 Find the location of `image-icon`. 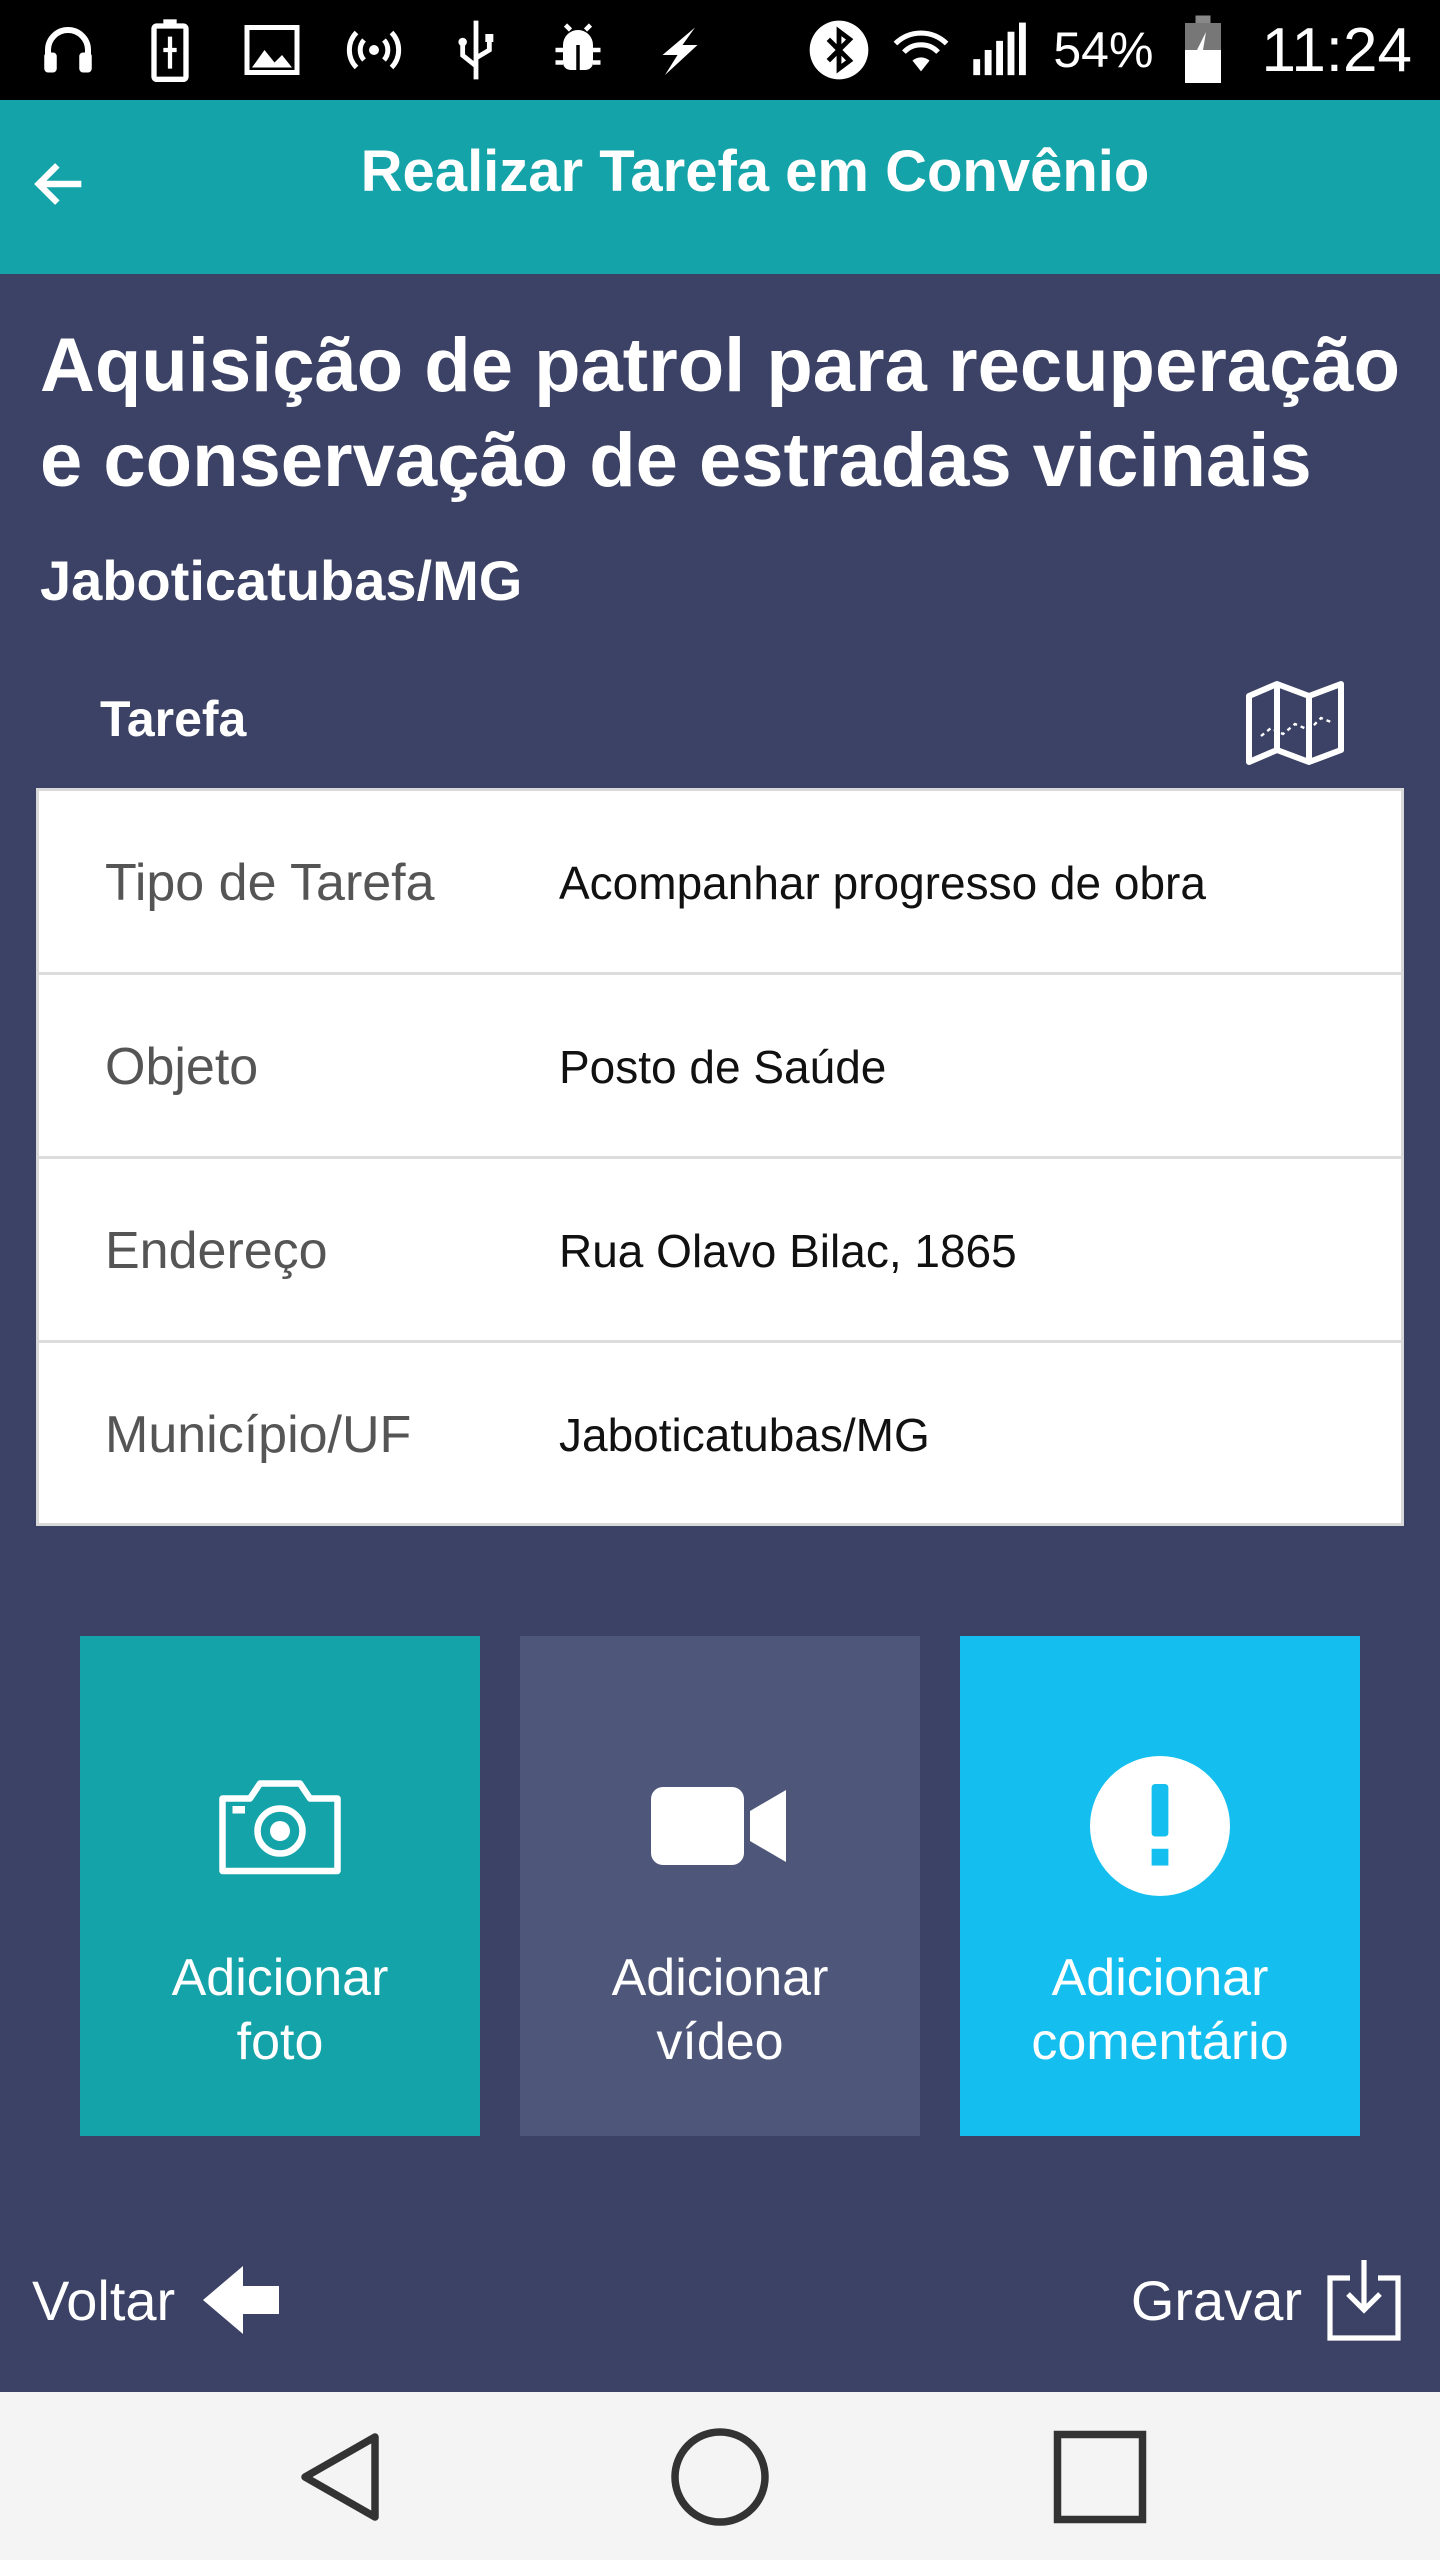

image-icon is located at coordinates (272, 50).